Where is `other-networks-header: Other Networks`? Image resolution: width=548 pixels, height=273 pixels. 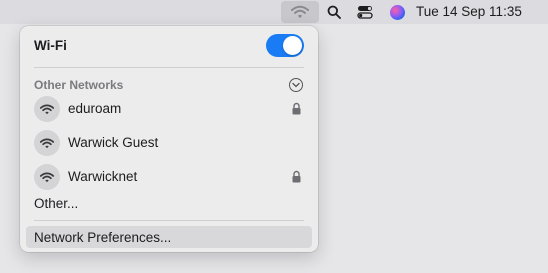
other-networks-header: Other Networks is located at coordinates (79, 85).